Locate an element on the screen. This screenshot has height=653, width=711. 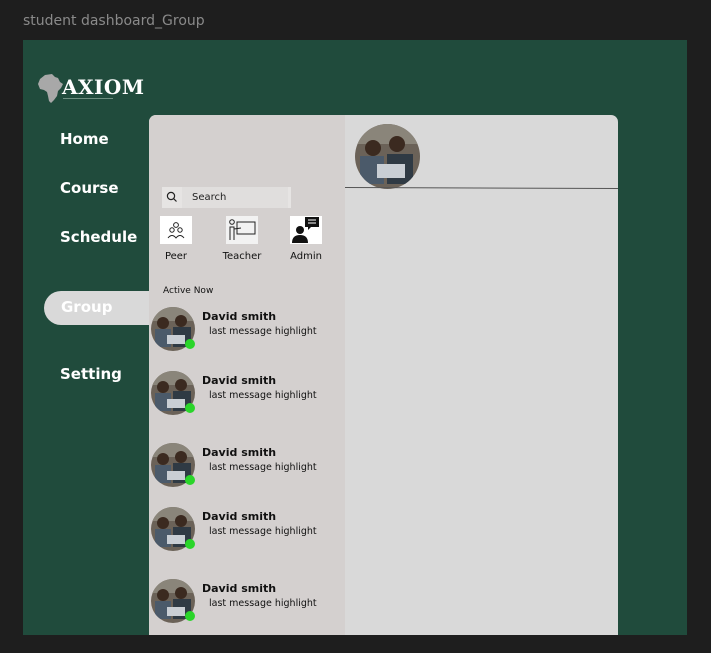
nav-home: Home is located at coordinates (84, 139).